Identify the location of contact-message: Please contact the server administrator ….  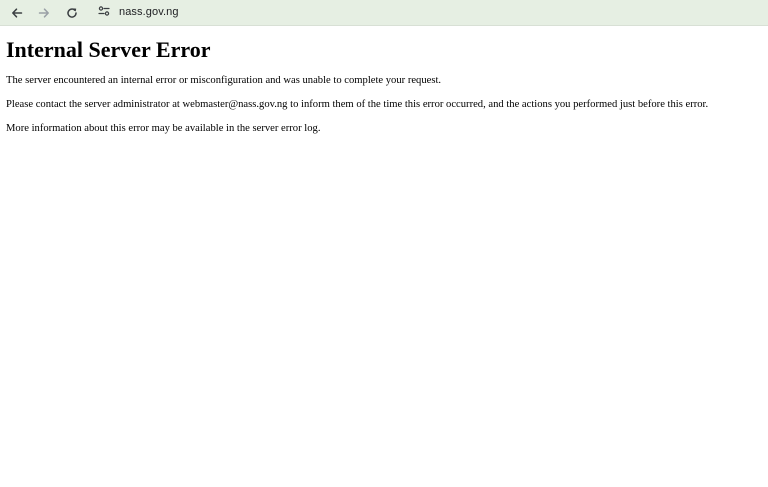
(357, 104).